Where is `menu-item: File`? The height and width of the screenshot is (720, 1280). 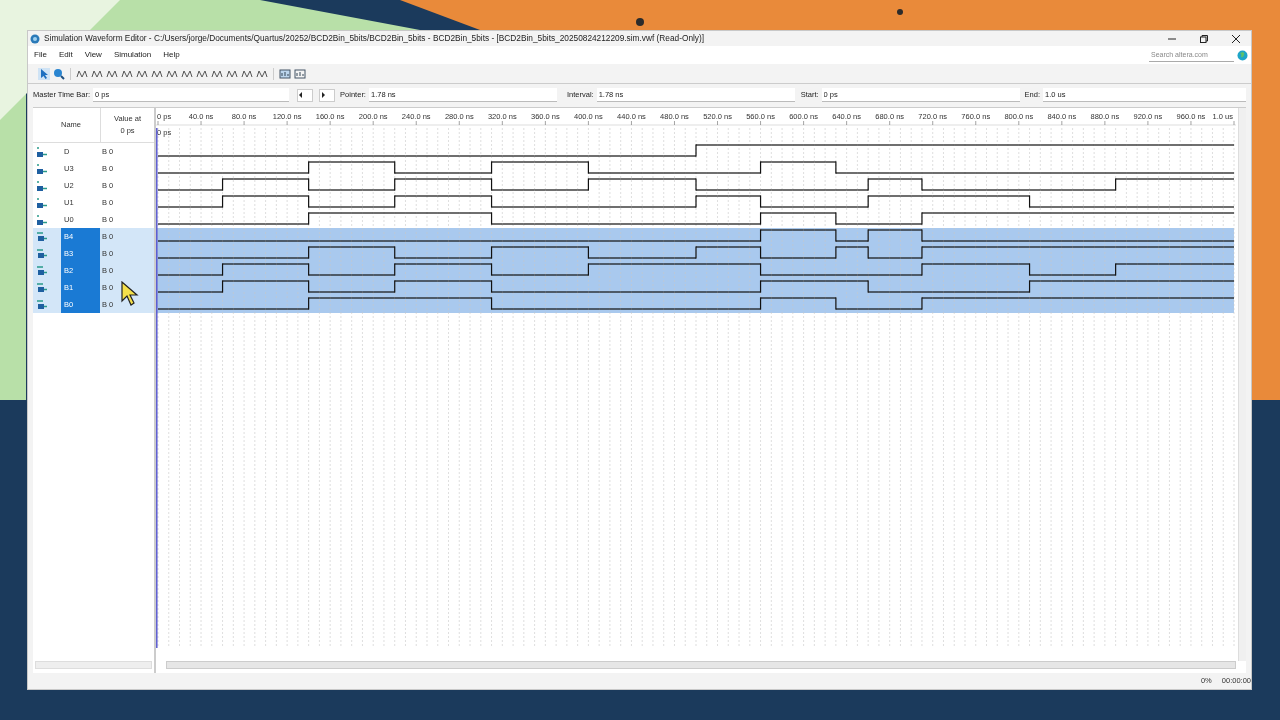
menu-item: File is located at coordinates (40, 55).